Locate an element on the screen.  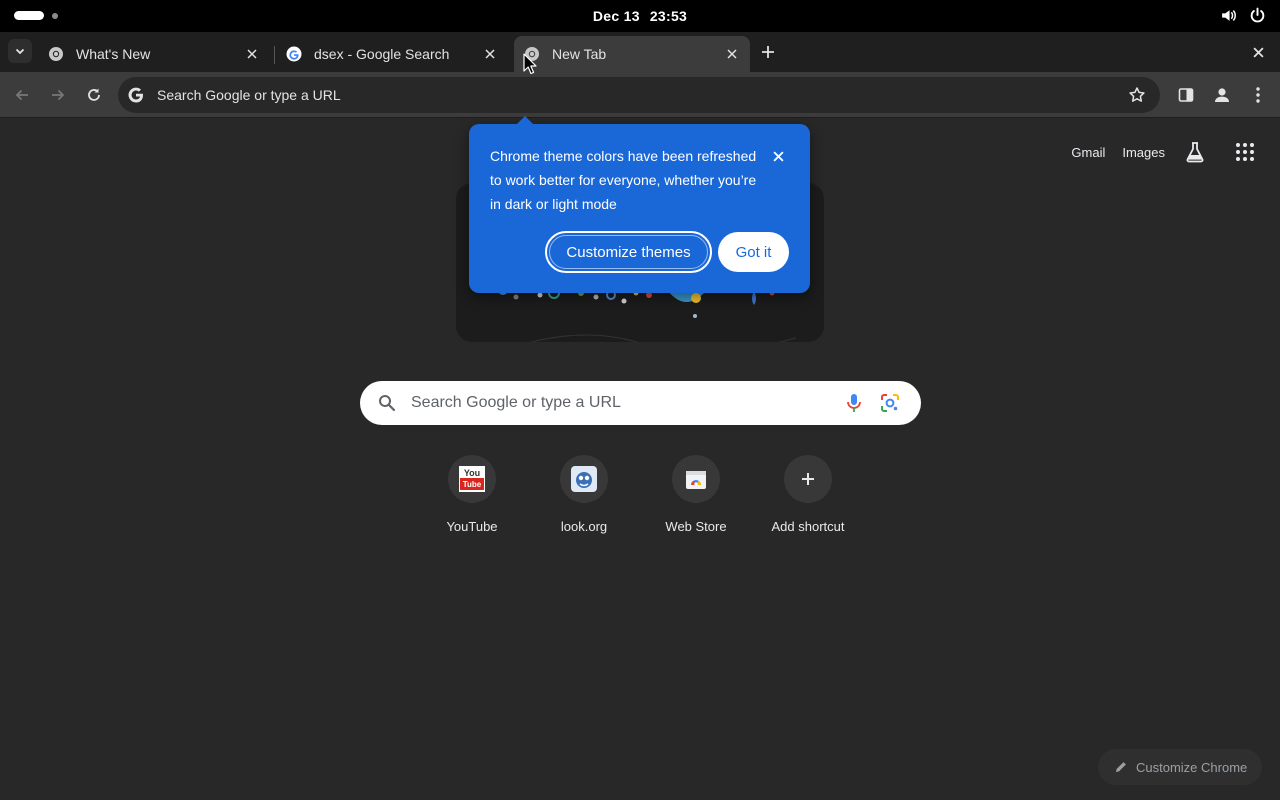
shortcut-youtube: You Tube YouTube is located at coordinates (472, 494).